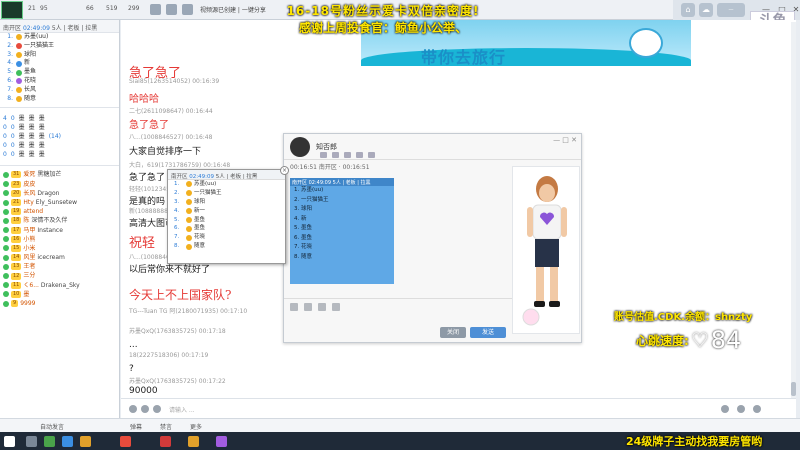 This screenshot has width=800, height=450. Describe the element at coordinates (335, 155) in the screenshot. I see `video-icon` at that location.